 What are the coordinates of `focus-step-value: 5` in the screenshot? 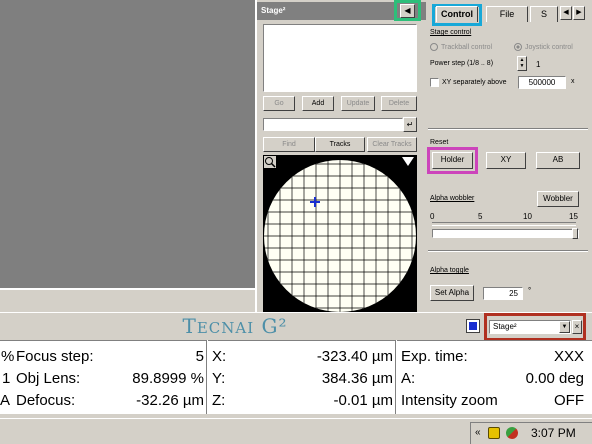 It's located at (199, 356).